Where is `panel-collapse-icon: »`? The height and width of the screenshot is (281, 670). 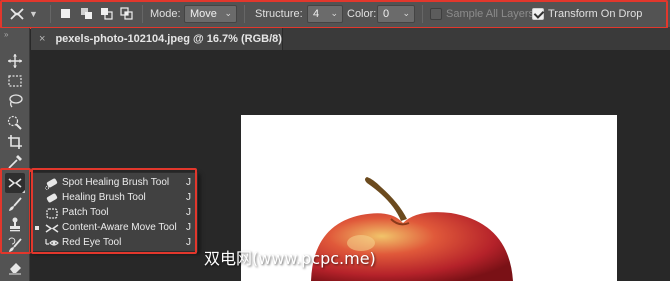
panel-collapse-icon: » is located at coordinates (6, 34).